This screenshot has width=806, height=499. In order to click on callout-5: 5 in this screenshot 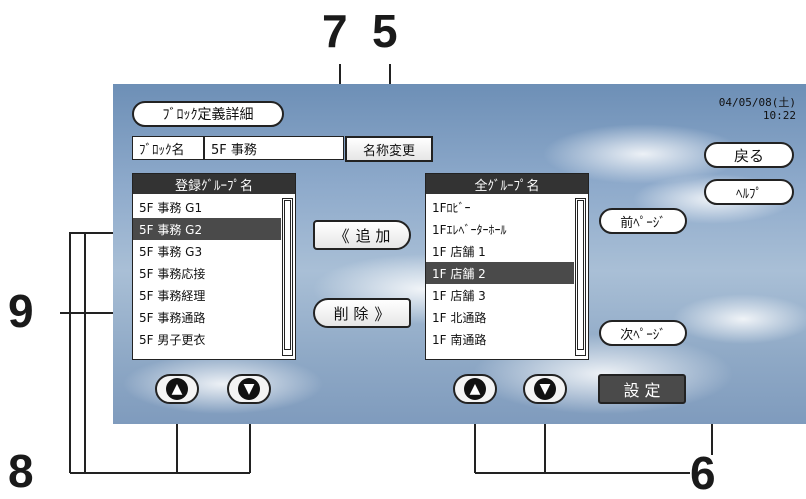, I will do `click(385, 31)`.